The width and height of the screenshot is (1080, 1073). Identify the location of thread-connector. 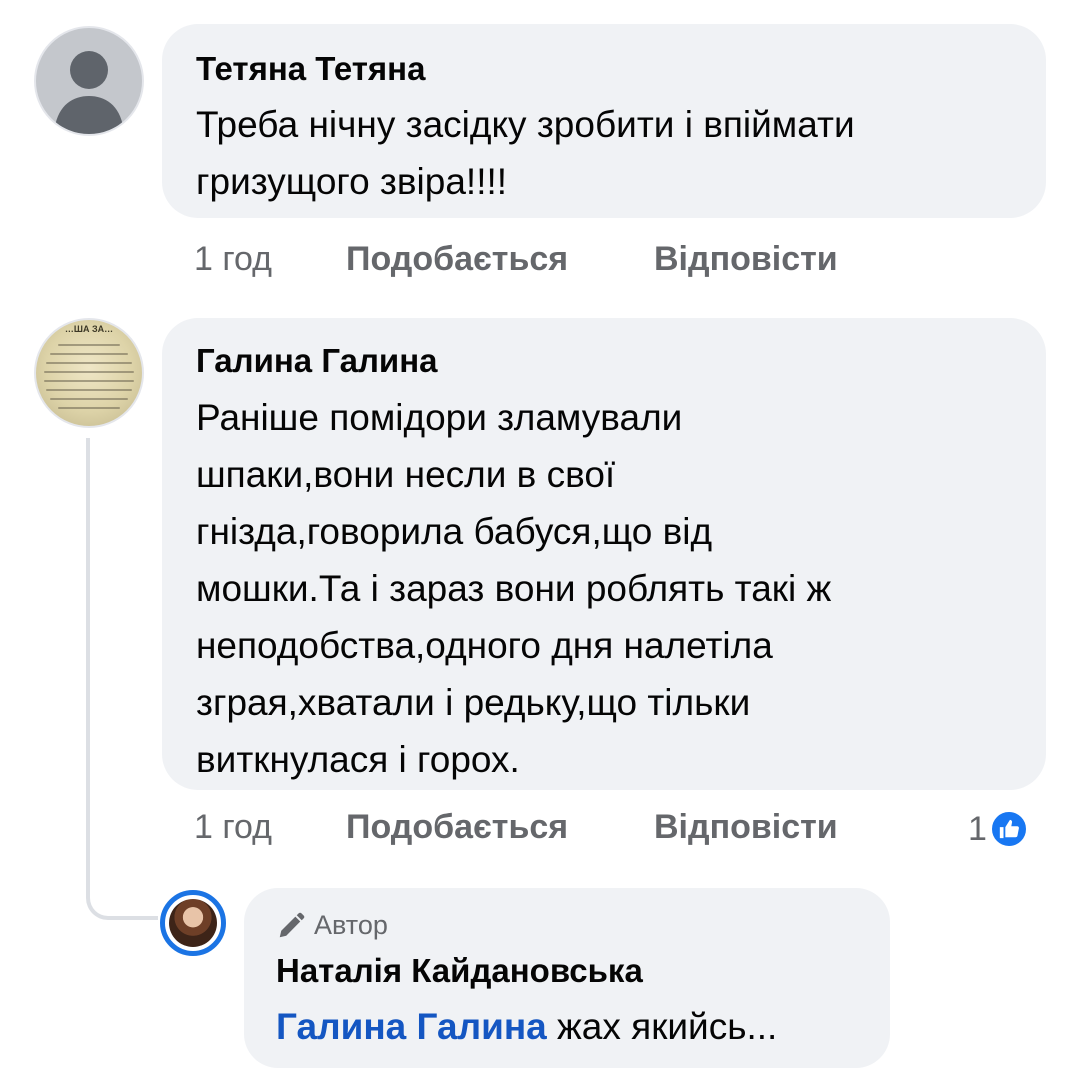
(122, 679).